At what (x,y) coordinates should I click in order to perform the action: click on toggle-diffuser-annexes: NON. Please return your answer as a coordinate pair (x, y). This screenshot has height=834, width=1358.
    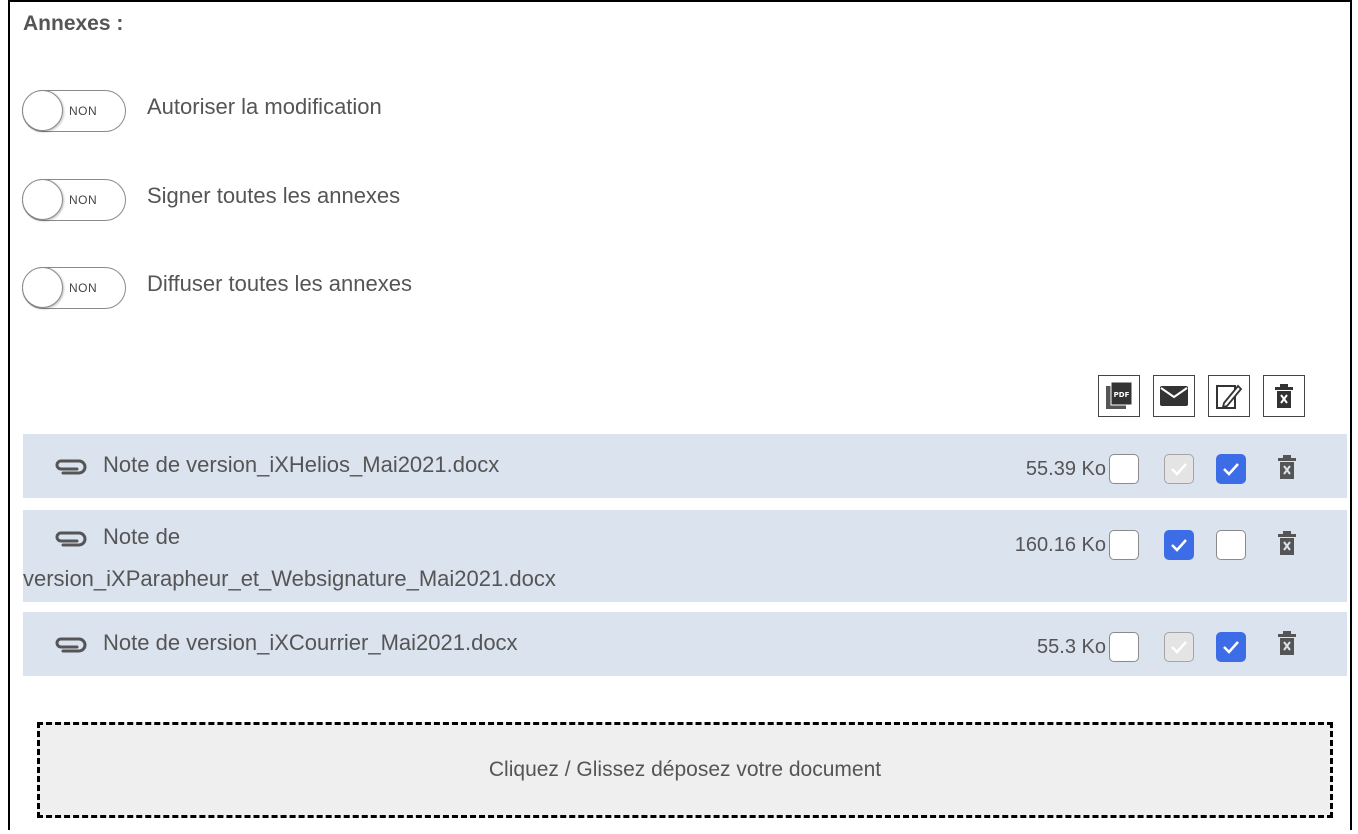
    Looking at the image, I should click on (74, 288).